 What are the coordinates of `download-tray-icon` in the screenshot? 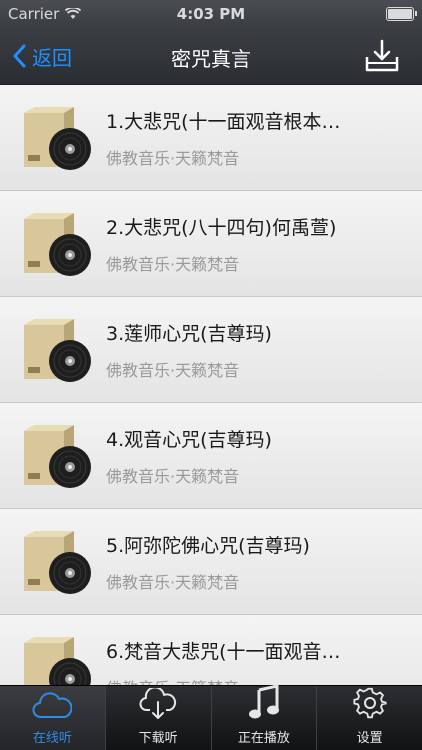 It's located at (382, 55).